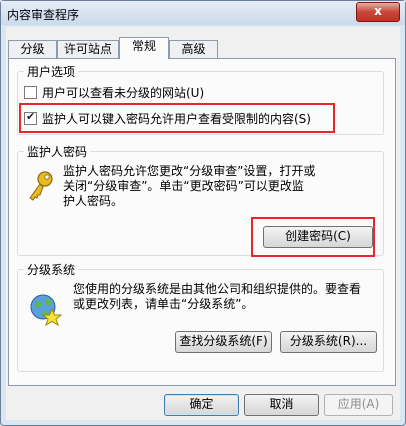 The image size is (406, 426). I want to click on certificate-icon, so click(45, 311).